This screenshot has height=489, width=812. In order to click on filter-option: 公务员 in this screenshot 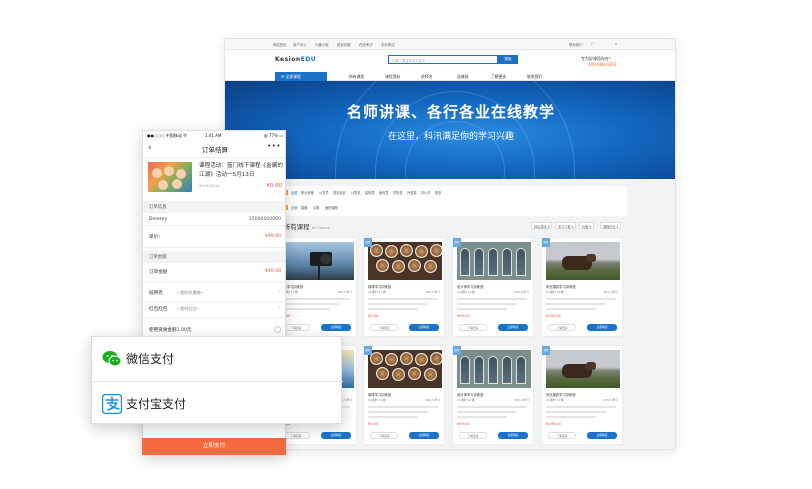, I will do `click(324, 192)`.